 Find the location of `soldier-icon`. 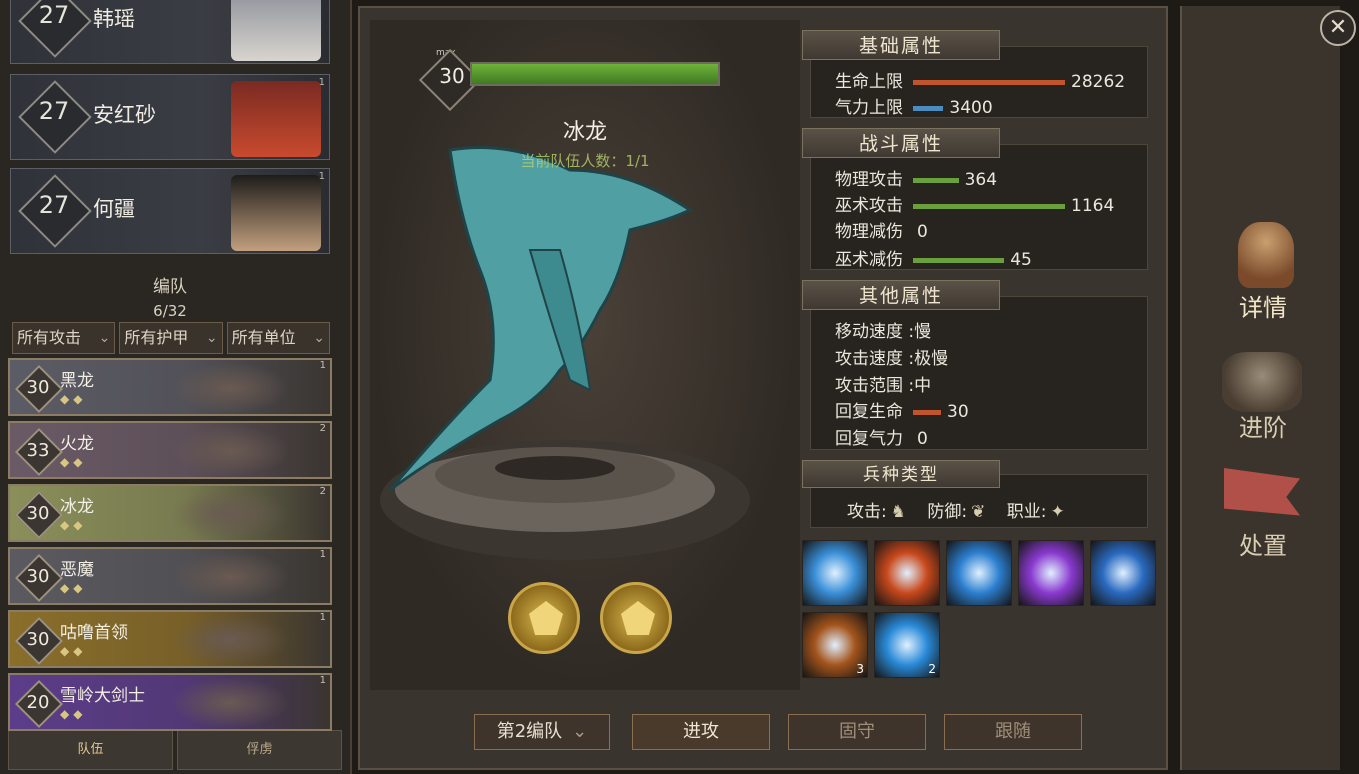

soldier-icon is located at coordinates (1266, 255).